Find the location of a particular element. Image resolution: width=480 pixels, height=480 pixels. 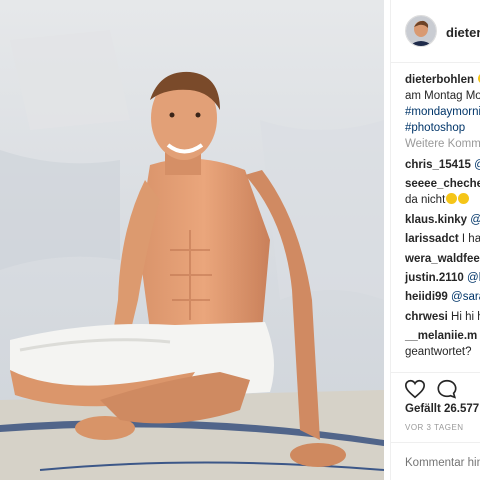

comment-username: wera_waldfee is located at coordinates (442, 259).